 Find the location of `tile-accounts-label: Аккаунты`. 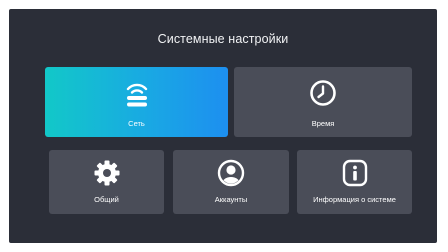

tile-accounts-label: Аккаунты is located at coordinates (231, 199).